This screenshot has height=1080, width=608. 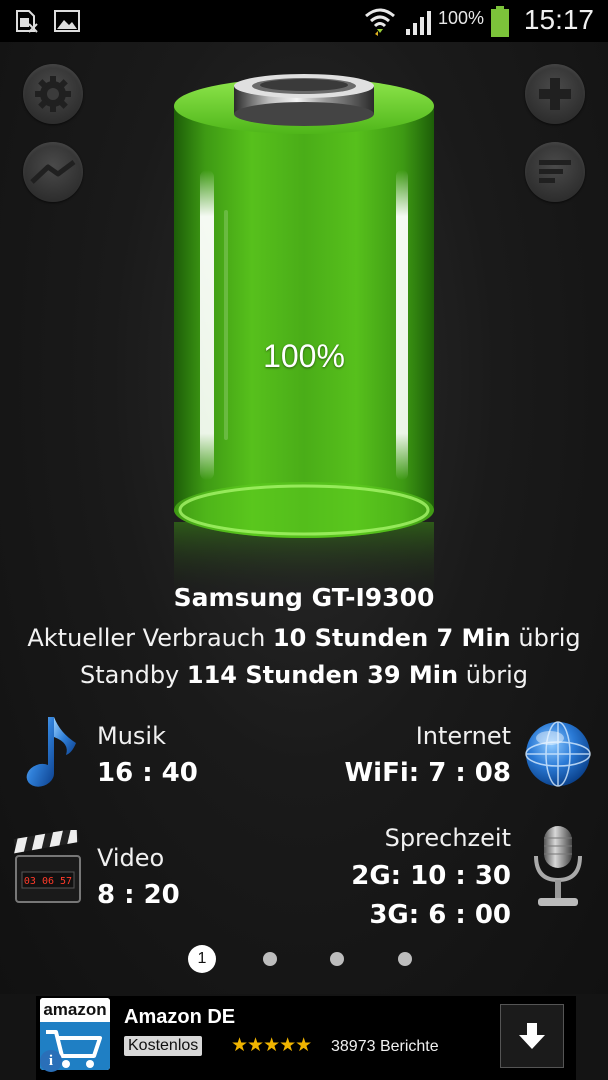 I want to click on standby-prefix: Standby, so click(x=130, y=675).